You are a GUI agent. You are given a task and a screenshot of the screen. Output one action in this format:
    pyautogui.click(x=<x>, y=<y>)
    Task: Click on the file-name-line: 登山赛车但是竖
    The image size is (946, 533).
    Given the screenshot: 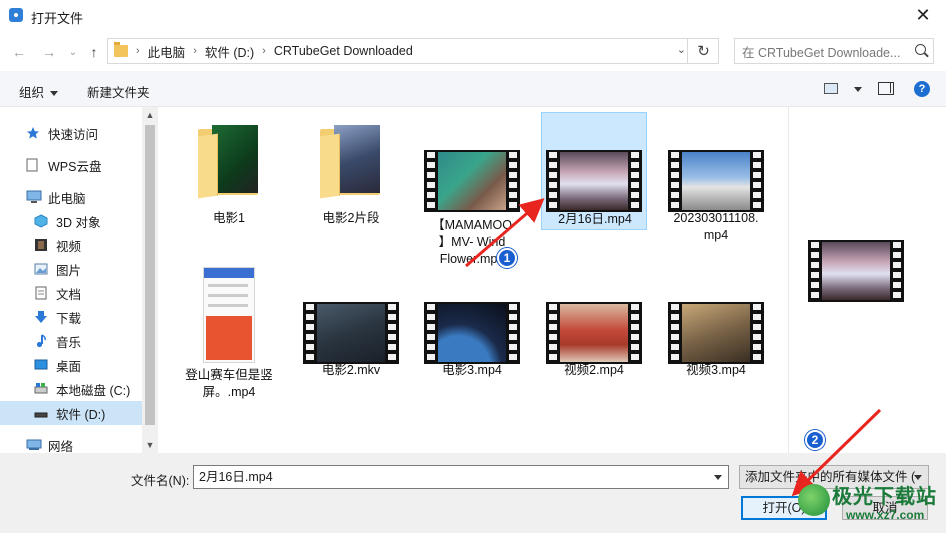 What is the action you would take?
    pyautogui.click(x=229, y=375)
    